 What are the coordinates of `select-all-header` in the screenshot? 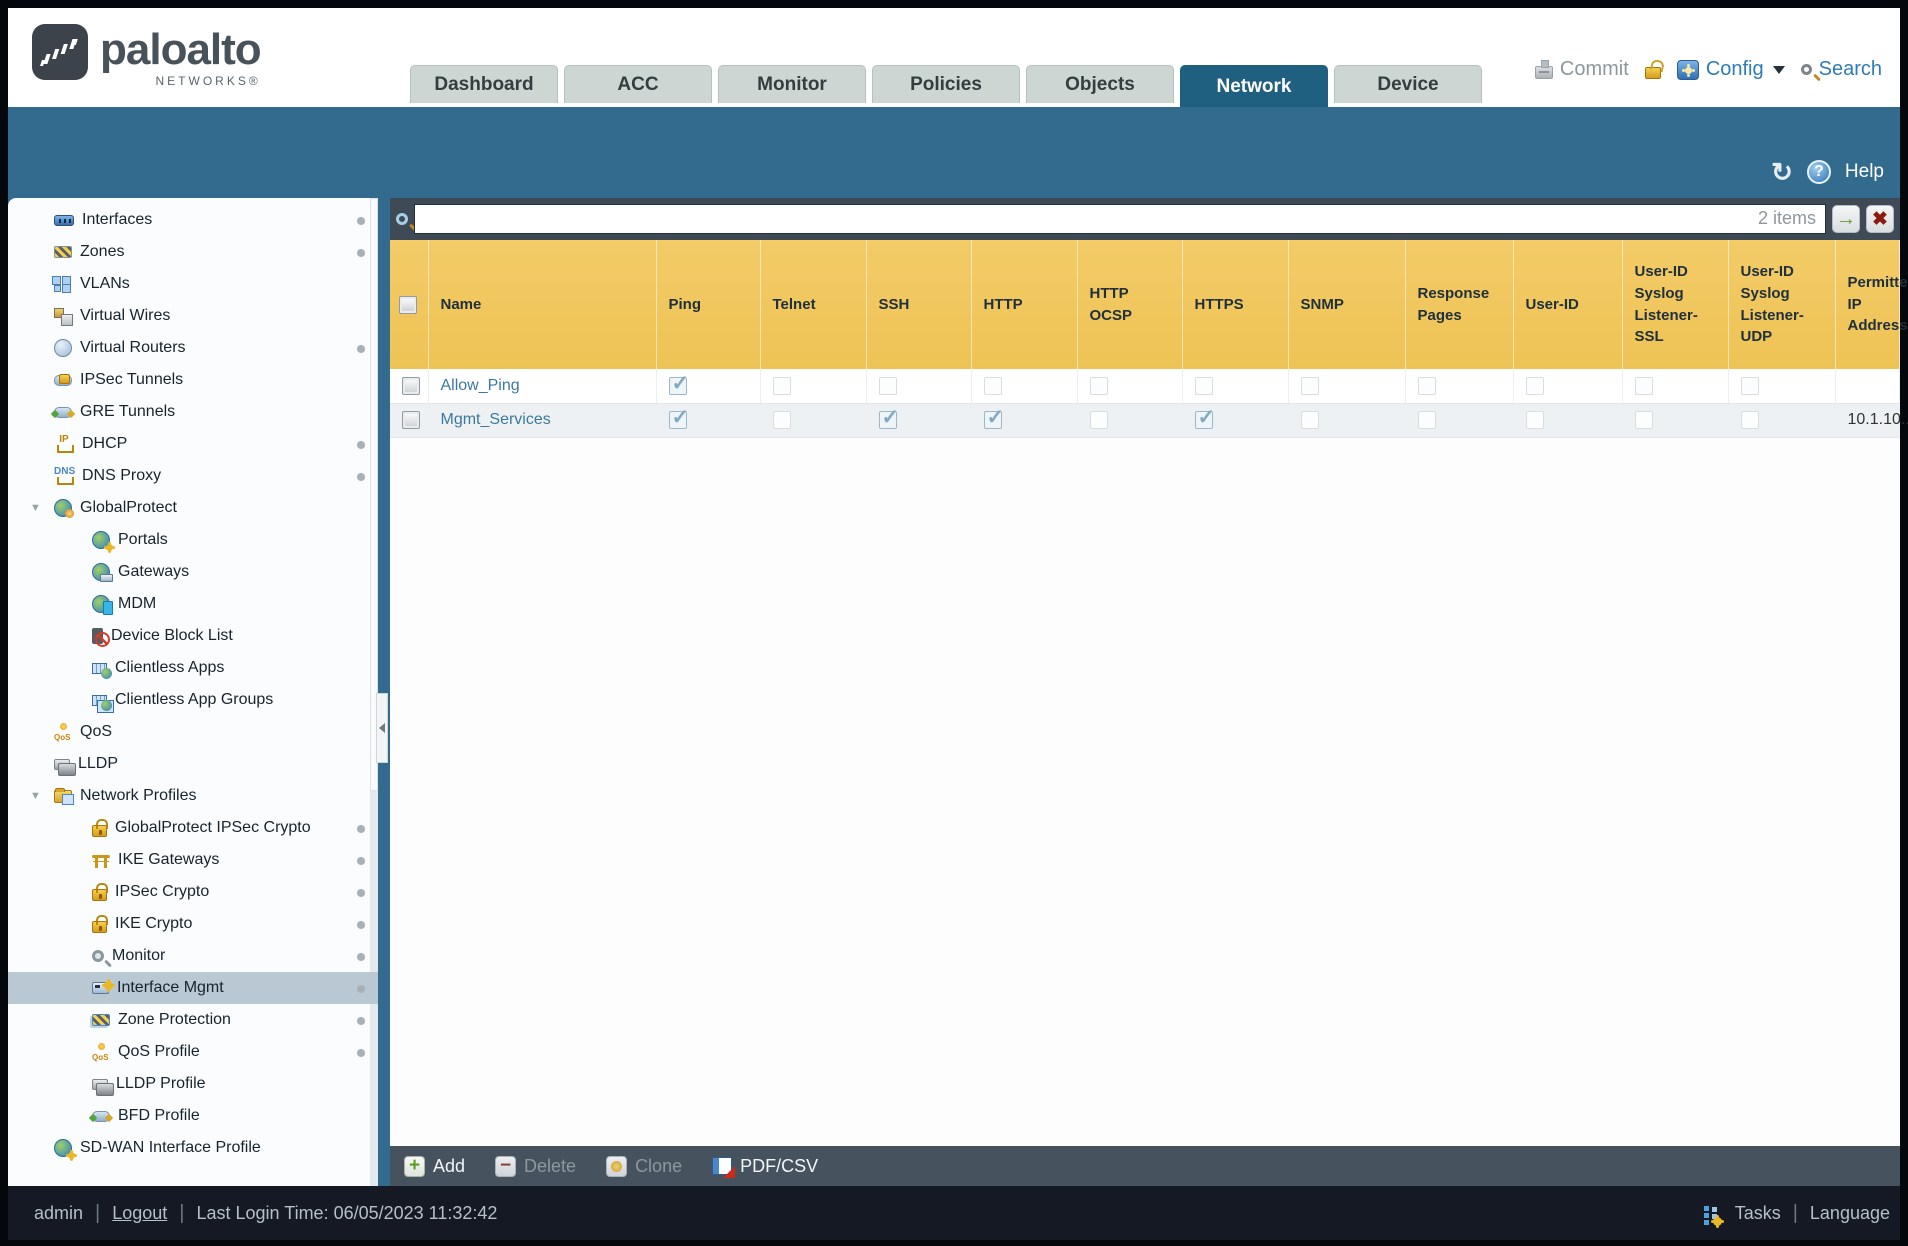 It's located at (409, 304).